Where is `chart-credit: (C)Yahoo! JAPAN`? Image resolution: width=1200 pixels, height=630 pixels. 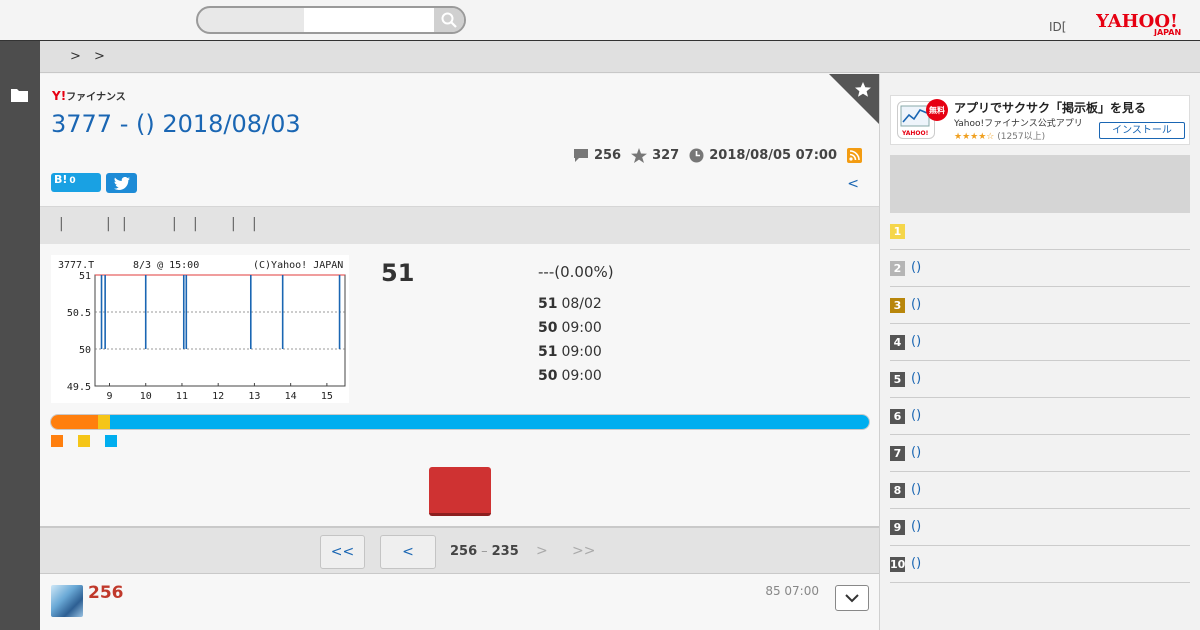
chart-credit: (C)Yahoo! JAPAN is located at coordinates (298, 265).